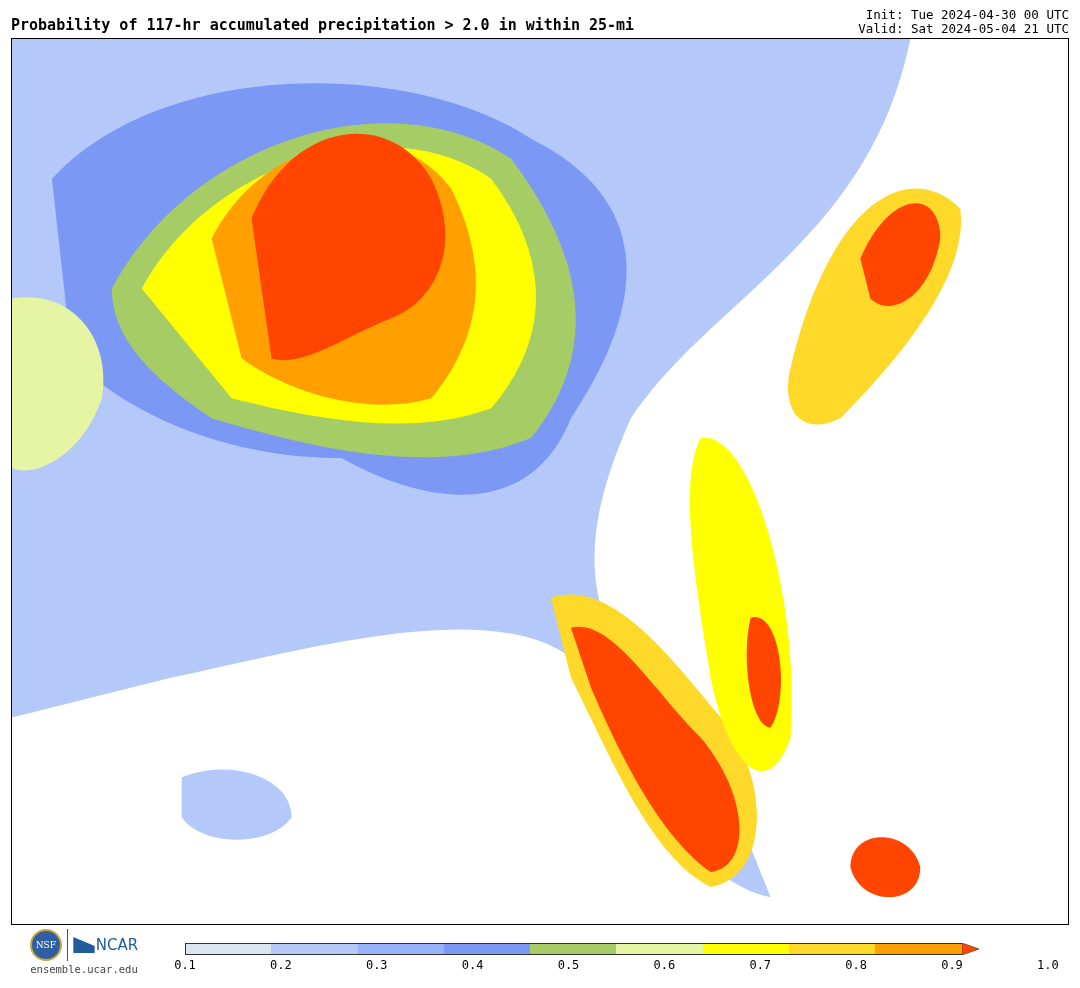 The image size is (1080, 988). Describe the element at coordinates (952, 965) in the screenshot. I see `colorbar-tick-label: 0.9` at that location.